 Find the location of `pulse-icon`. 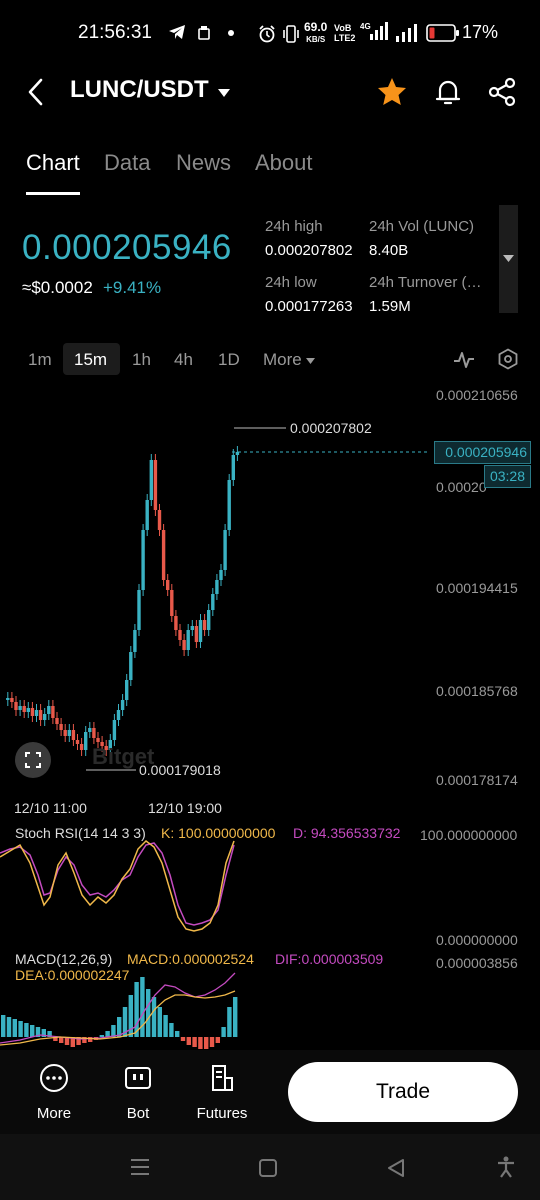

pulse-icon is located at coordinates (464, 360).